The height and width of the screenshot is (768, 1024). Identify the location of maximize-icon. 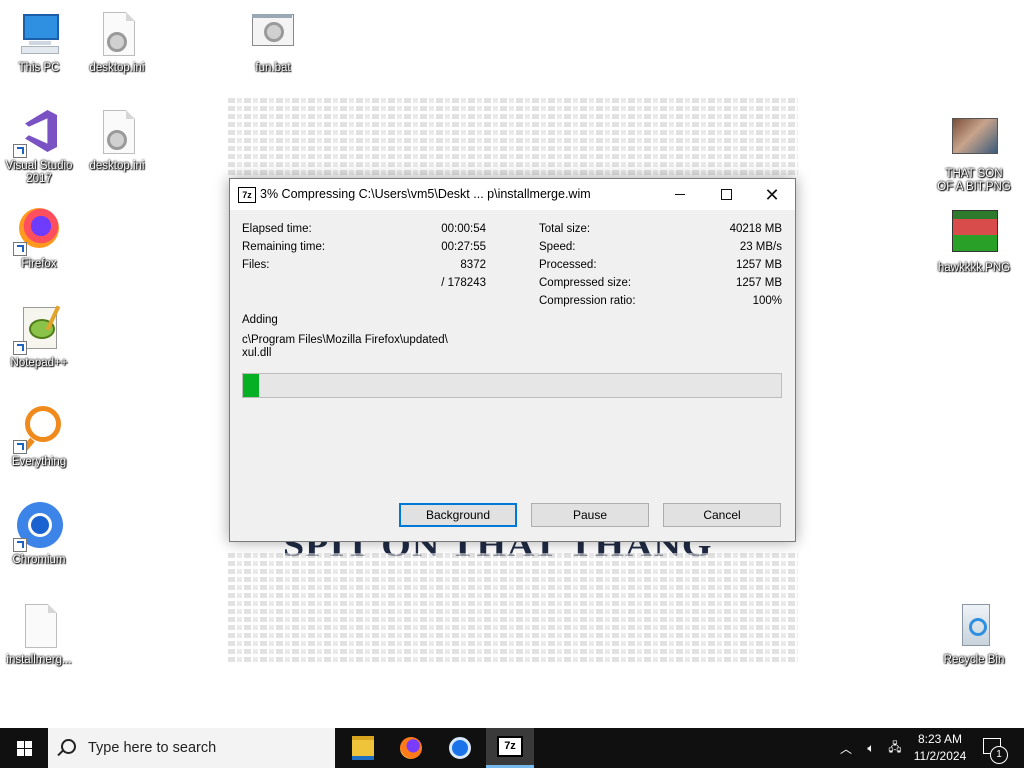
(726, 194).